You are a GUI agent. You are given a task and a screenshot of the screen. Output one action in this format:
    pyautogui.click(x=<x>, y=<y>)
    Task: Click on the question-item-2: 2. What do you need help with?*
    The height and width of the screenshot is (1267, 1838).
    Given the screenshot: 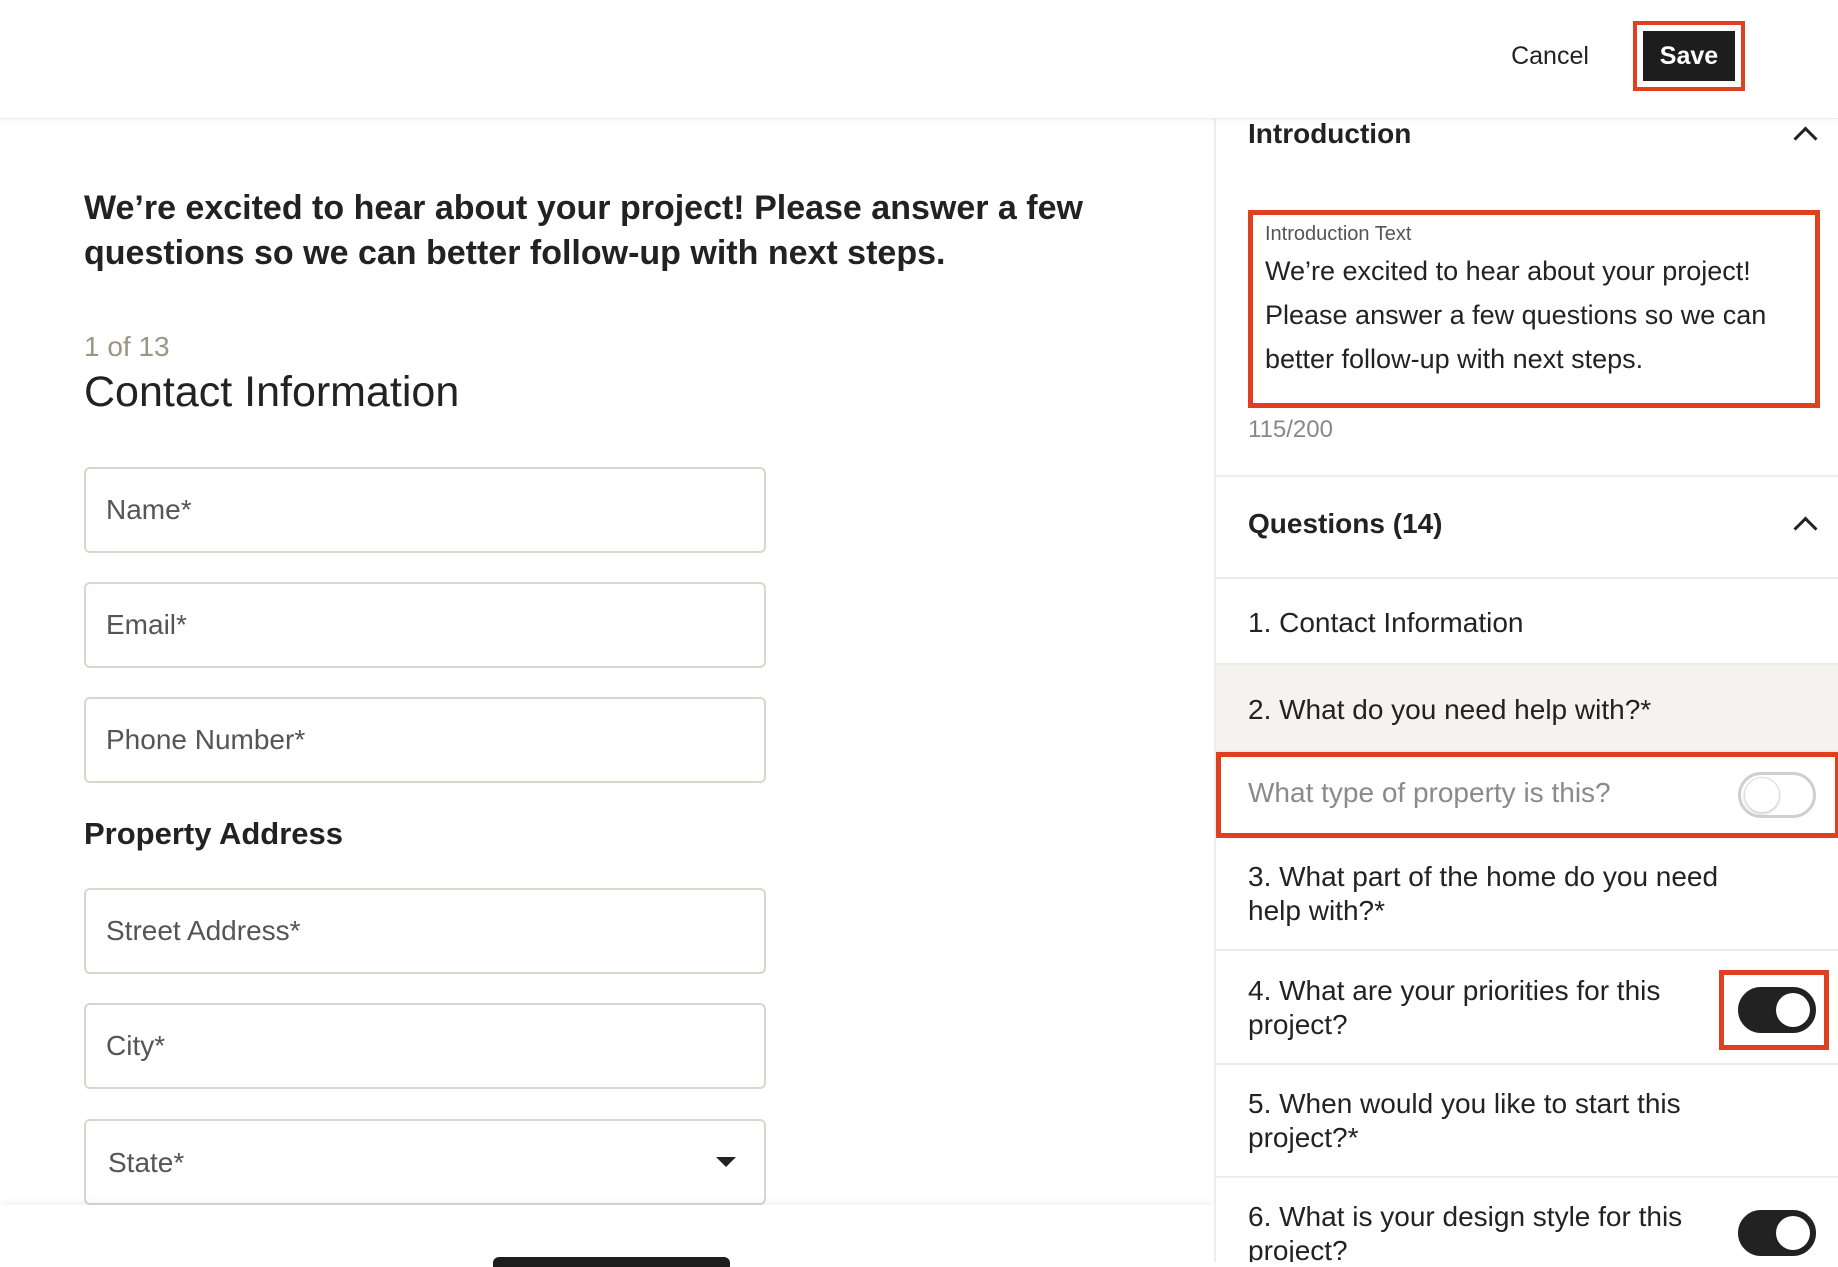 What is the action you would take?
    pyautogui.click(x=1527, y=708)
    